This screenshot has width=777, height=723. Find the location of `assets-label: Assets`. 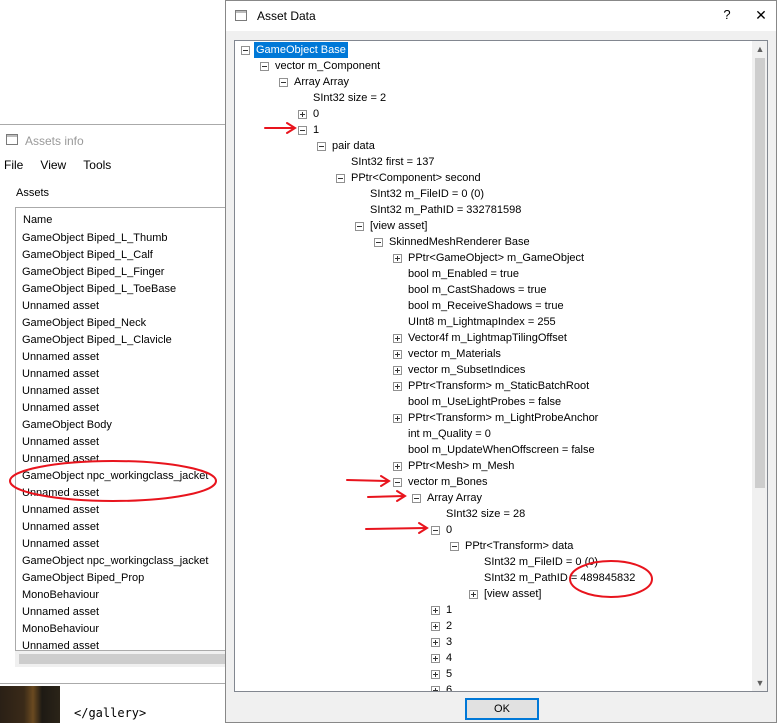

assets-label: Assets is located at coordinates (33, 193).